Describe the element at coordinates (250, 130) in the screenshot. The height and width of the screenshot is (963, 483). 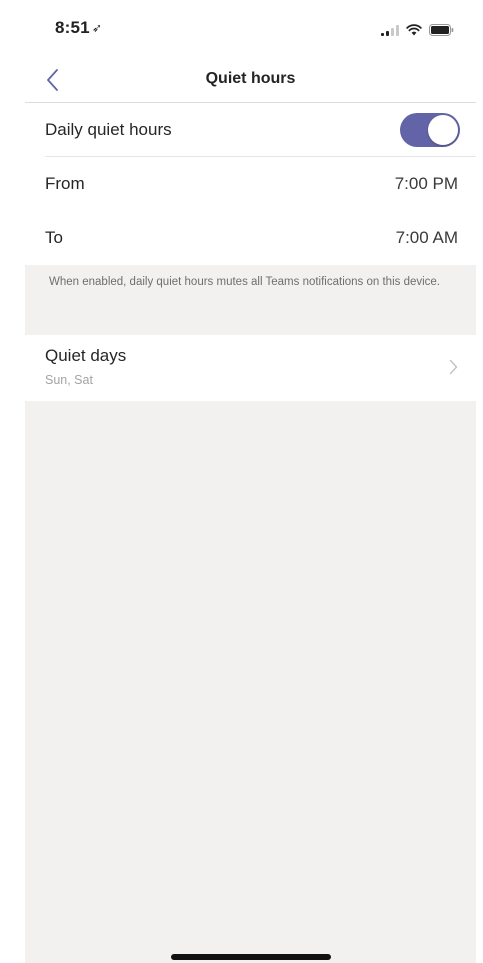
I see `daily-quiet-hours-row: Daily quiet hours` at that location.